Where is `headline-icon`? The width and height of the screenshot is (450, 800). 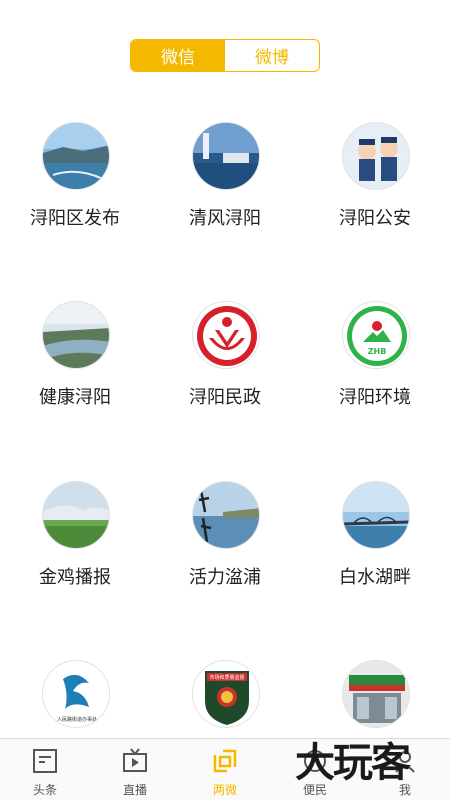 headline-icon is located at coordinates (45, 761).